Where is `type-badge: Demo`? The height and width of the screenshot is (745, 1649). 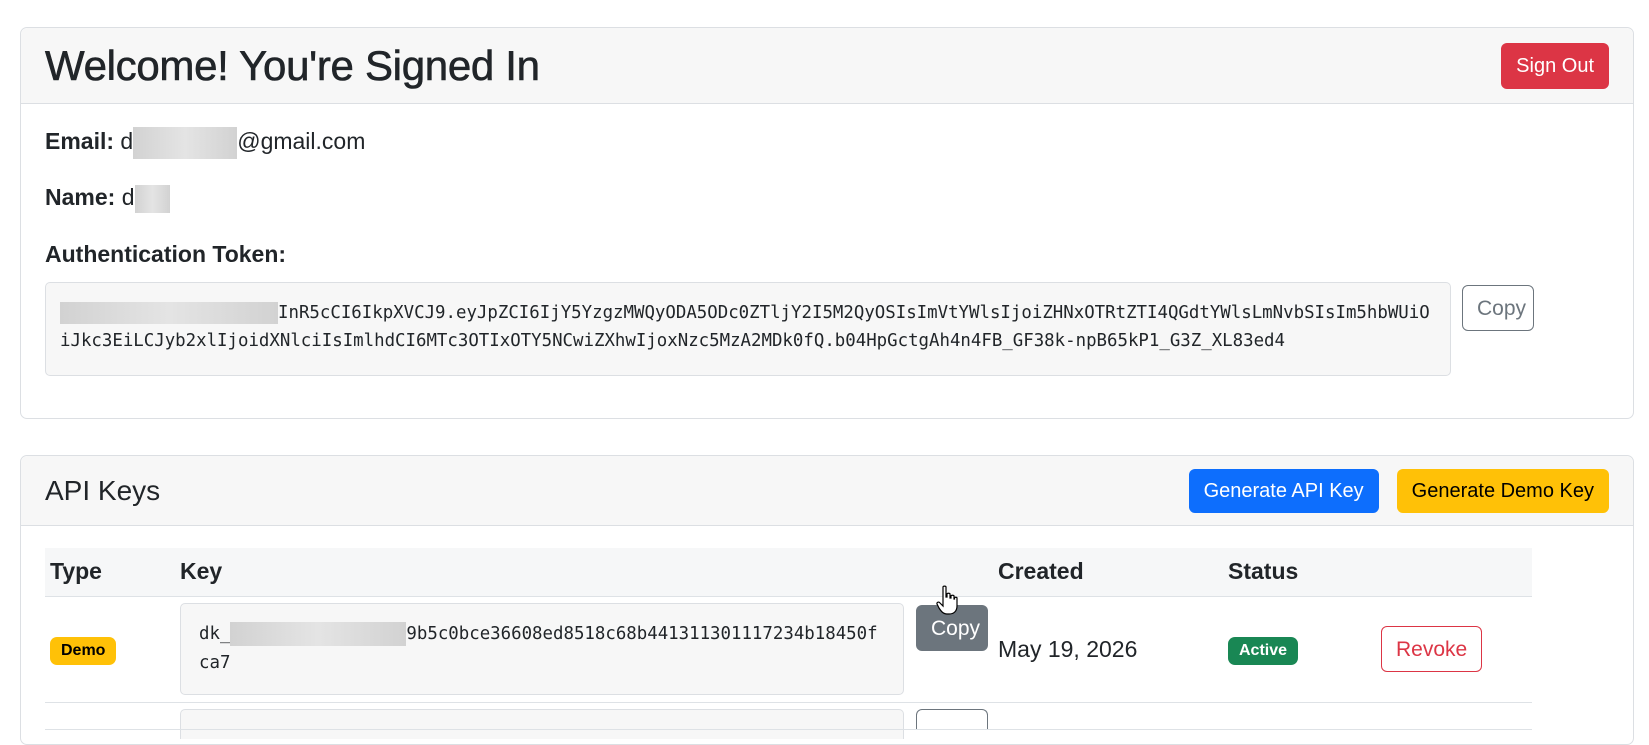 type-badge: Demo is located at coordinates (83, 650).